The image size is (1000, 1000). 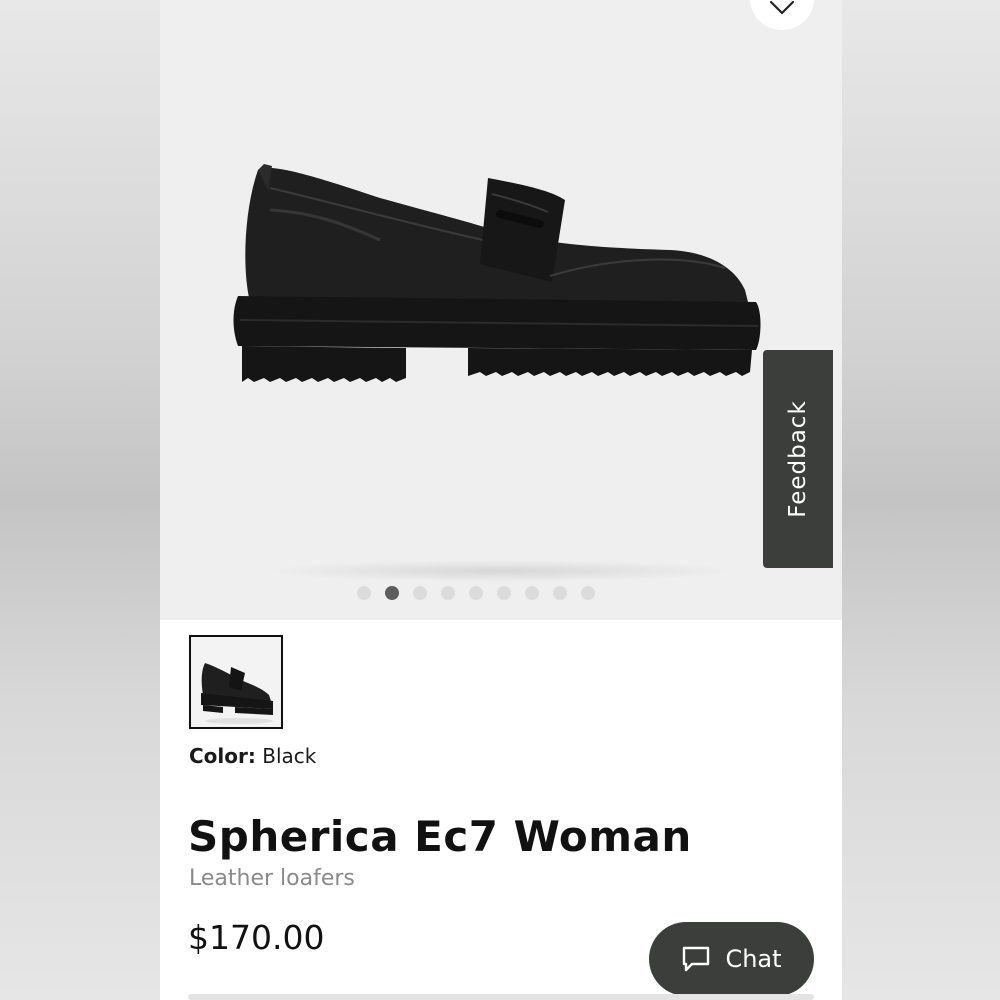 I want to click on product-image-shadow, so click(x=500, y=571).